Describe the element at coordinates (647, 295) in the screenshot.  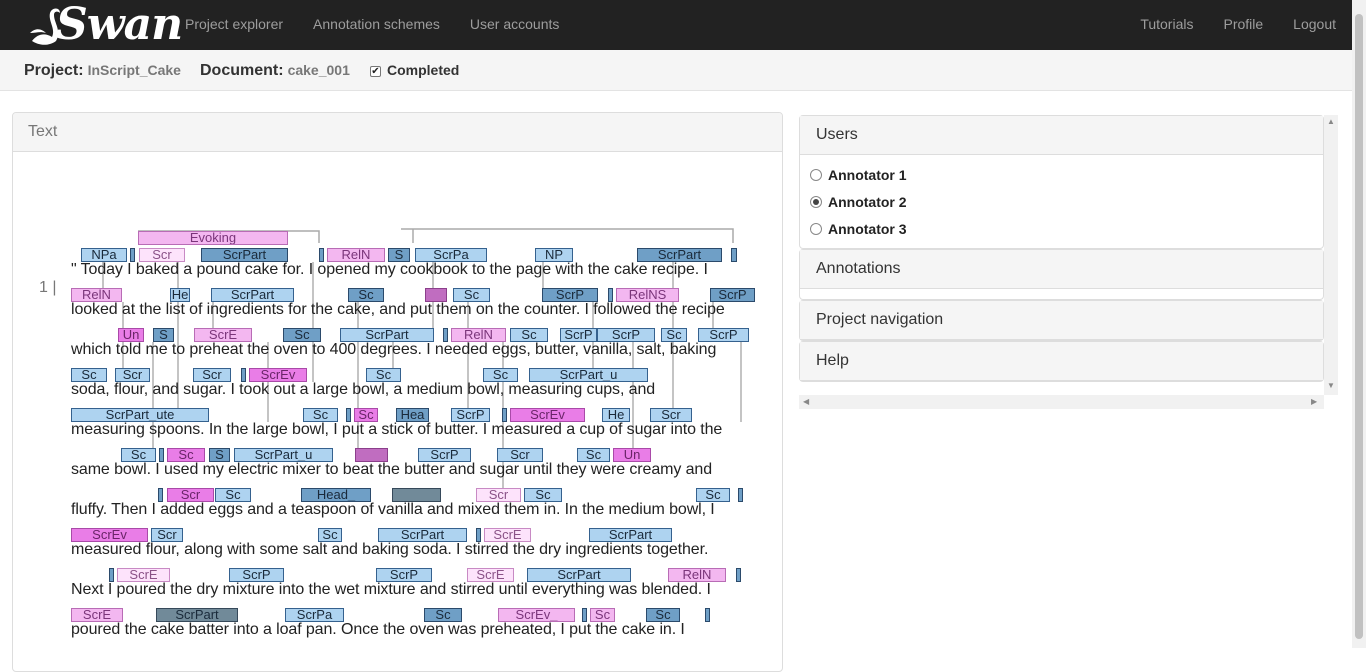
I see `annotation-span: RelNS` at that location.